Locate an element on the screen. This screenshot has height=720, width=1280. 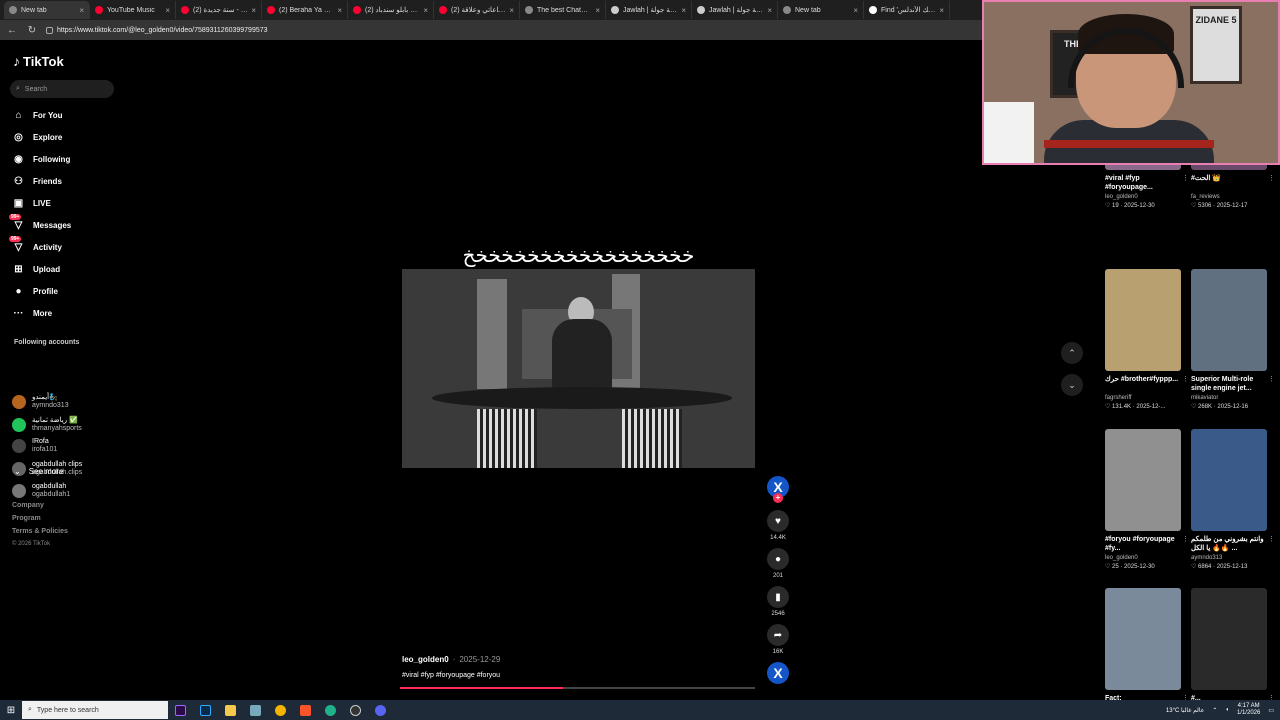
obs-icon is located at coordinates (355, 710).